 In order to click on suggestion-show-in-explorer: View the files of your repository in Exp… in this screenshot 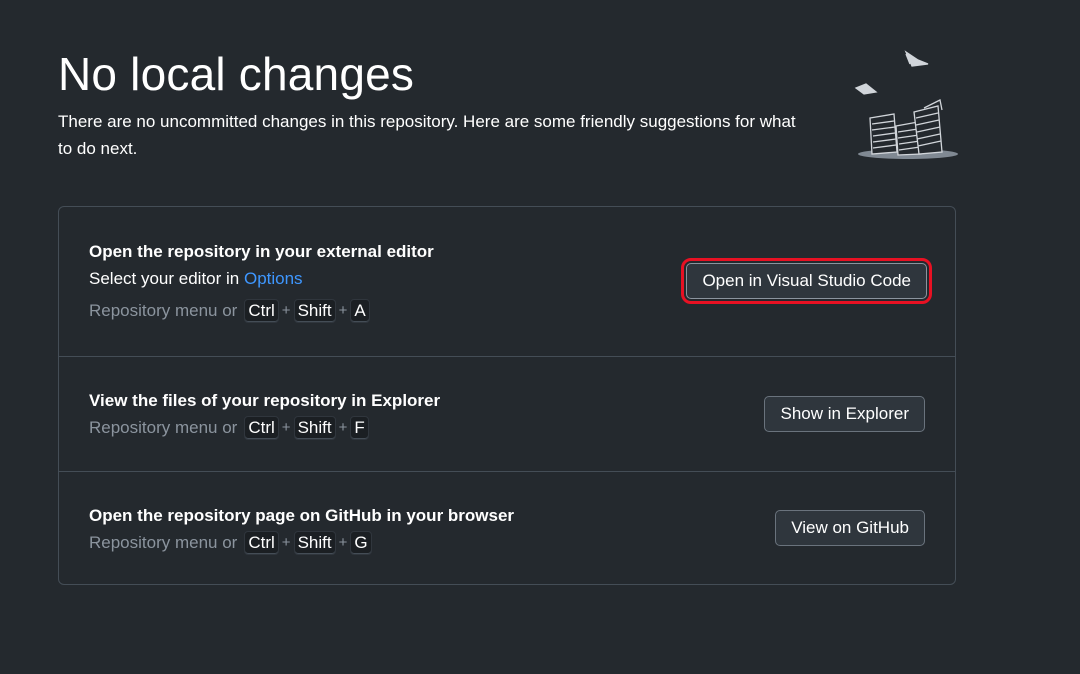, I will do `click(507, 414)`.